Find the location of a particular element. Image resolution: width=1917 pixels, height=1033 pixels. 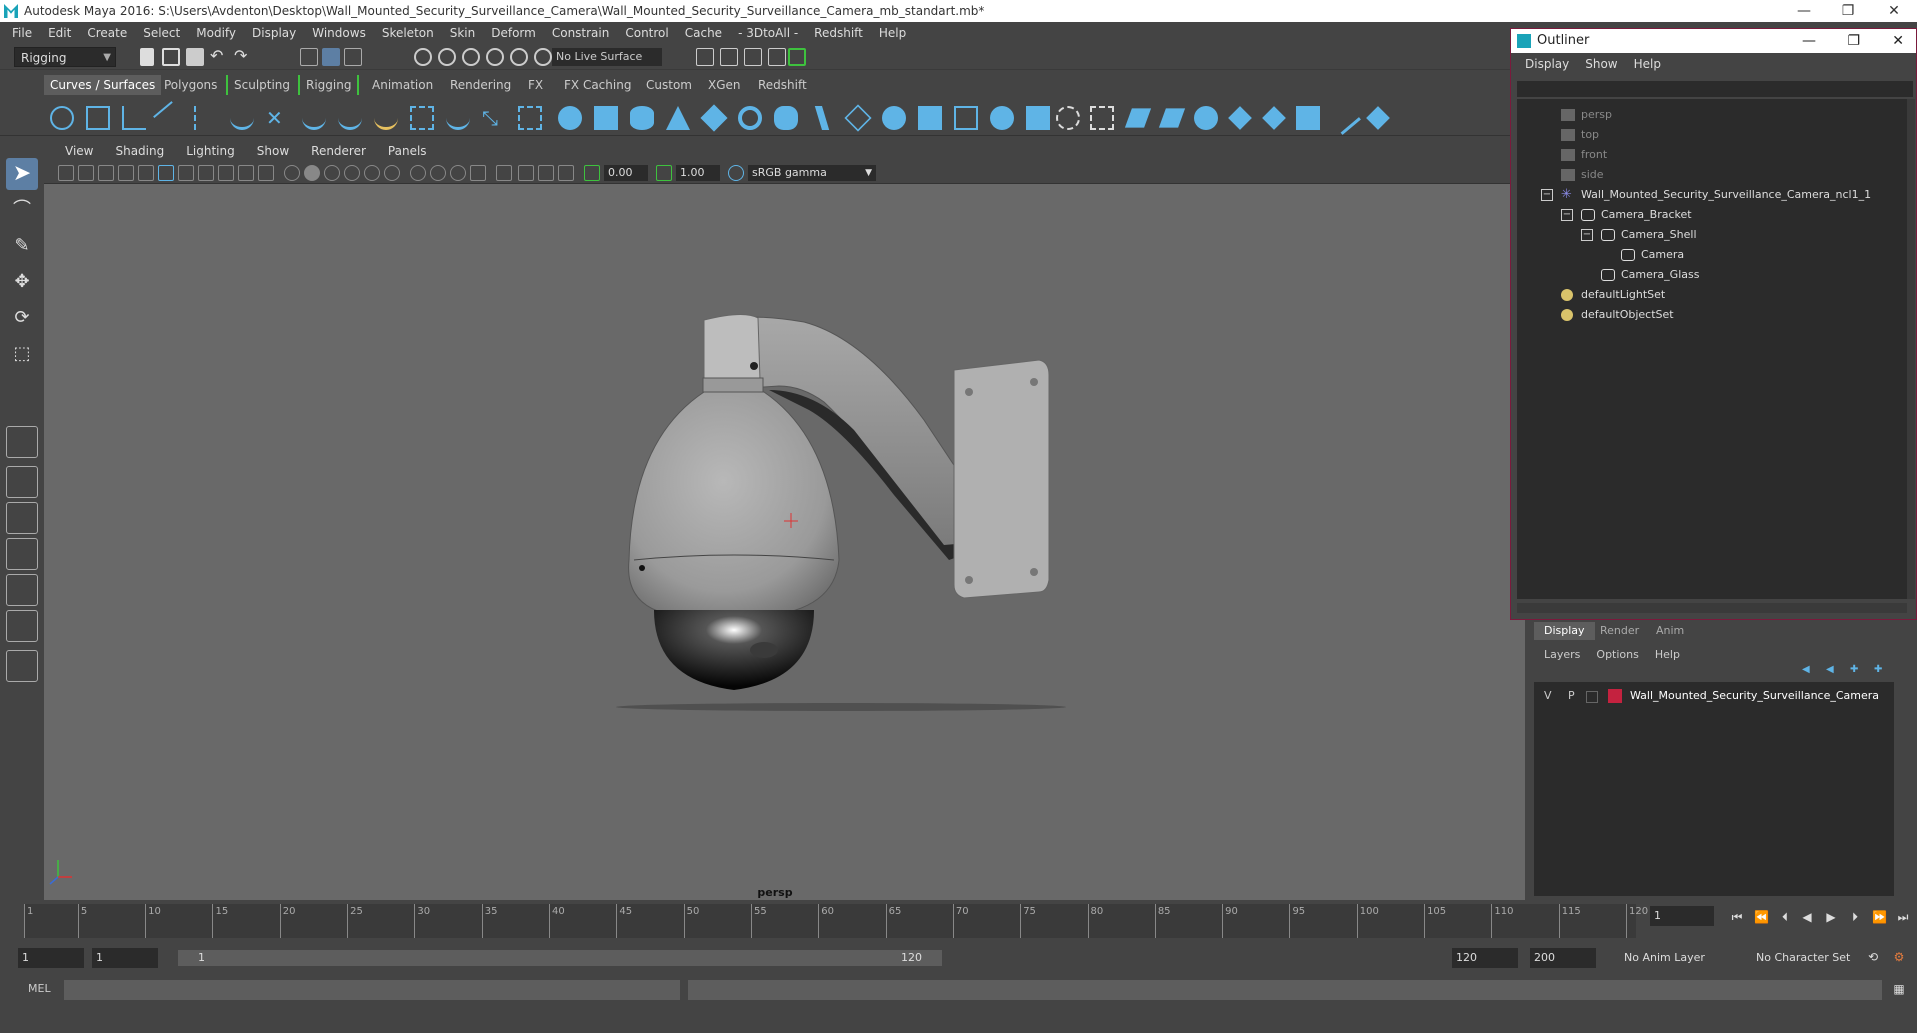

save-scene-icon is located at coordinates (195, 57).